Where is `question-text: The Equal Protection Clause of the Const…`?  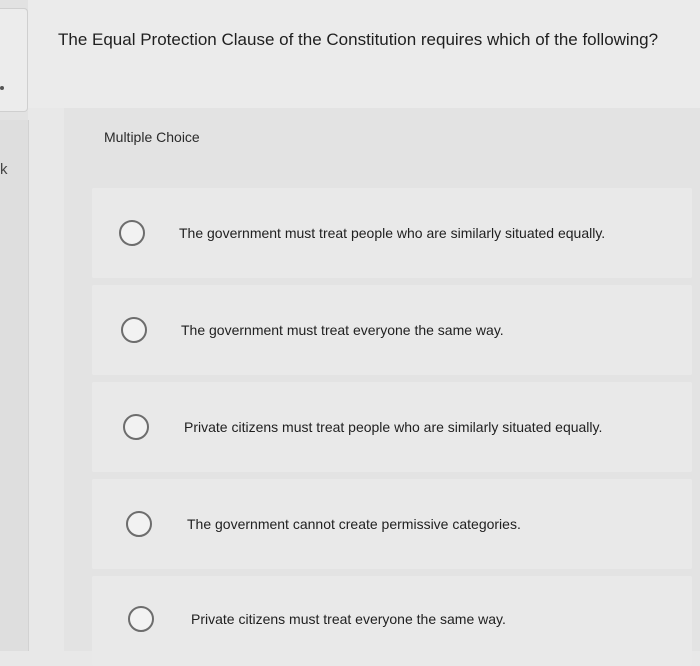 question-text: The Equal Protection Clause of the Const… is located at coordinates (358, 39).